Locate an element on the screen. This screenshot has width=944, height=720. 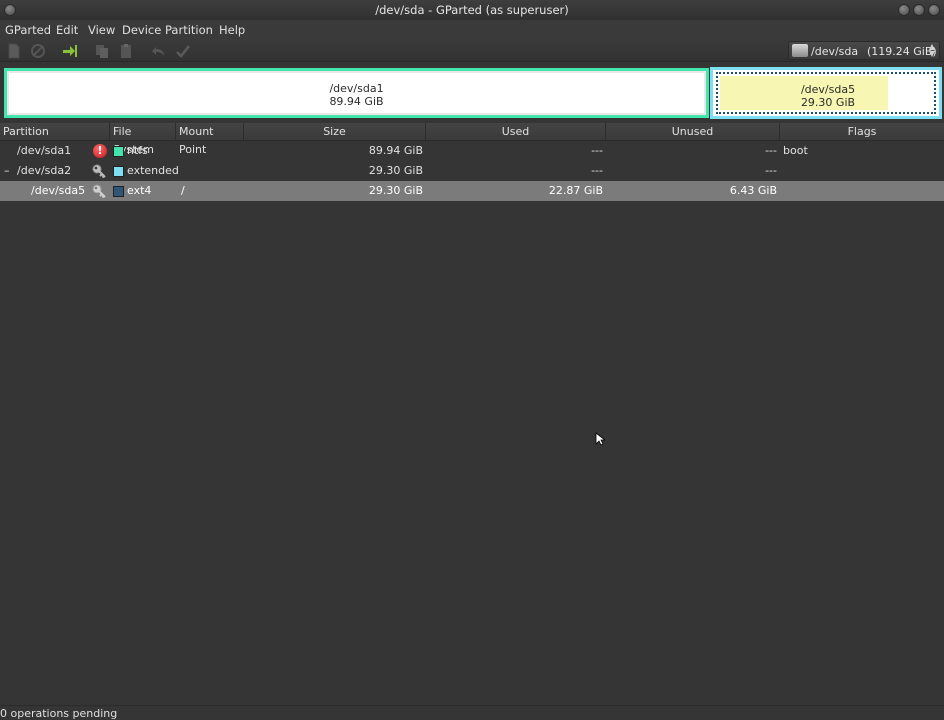
minimize-button is located at coordinates (904, 10).